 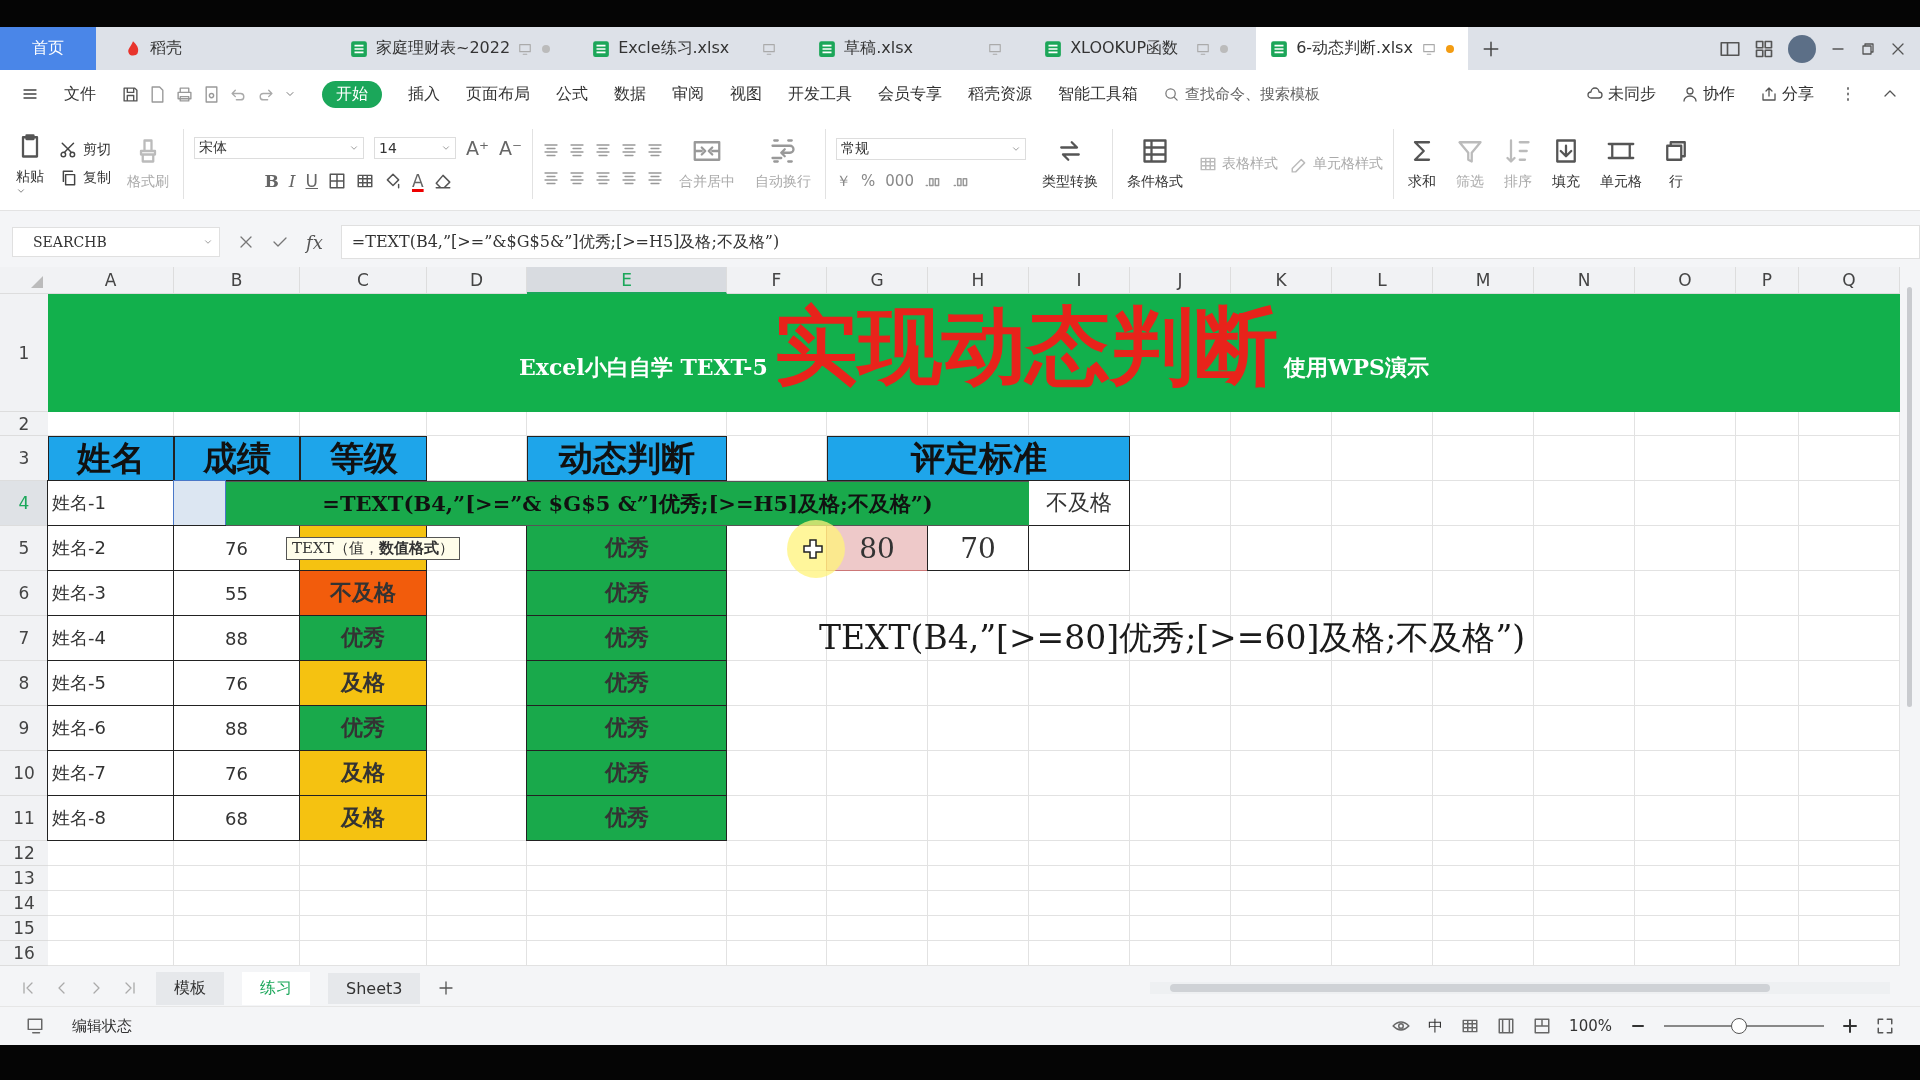 I want to click on menu-action: 协作, so click(x=1719, y=94).